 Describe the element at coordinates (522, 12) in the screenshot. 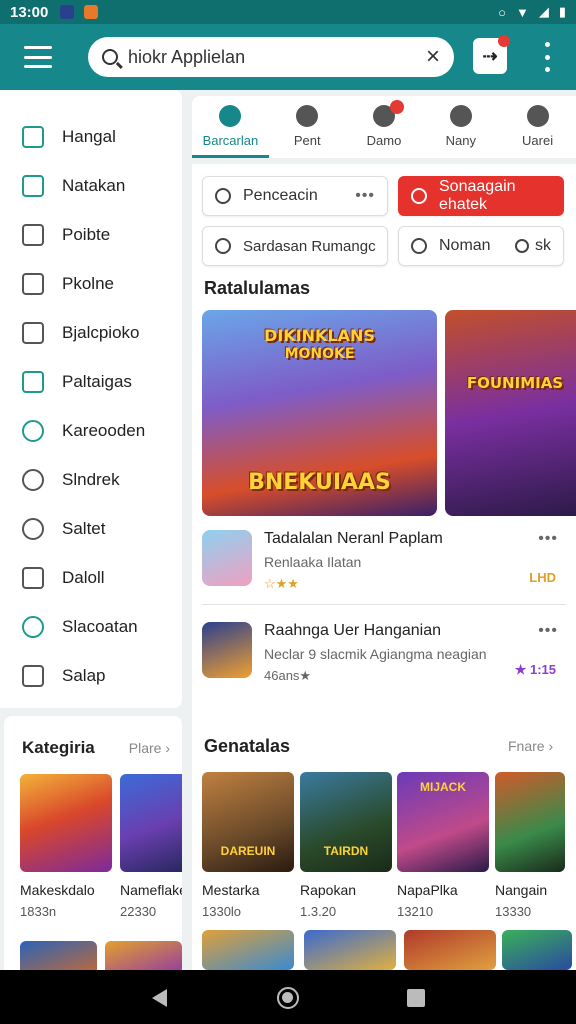

I see `wifi-icon: ▼` at that location.